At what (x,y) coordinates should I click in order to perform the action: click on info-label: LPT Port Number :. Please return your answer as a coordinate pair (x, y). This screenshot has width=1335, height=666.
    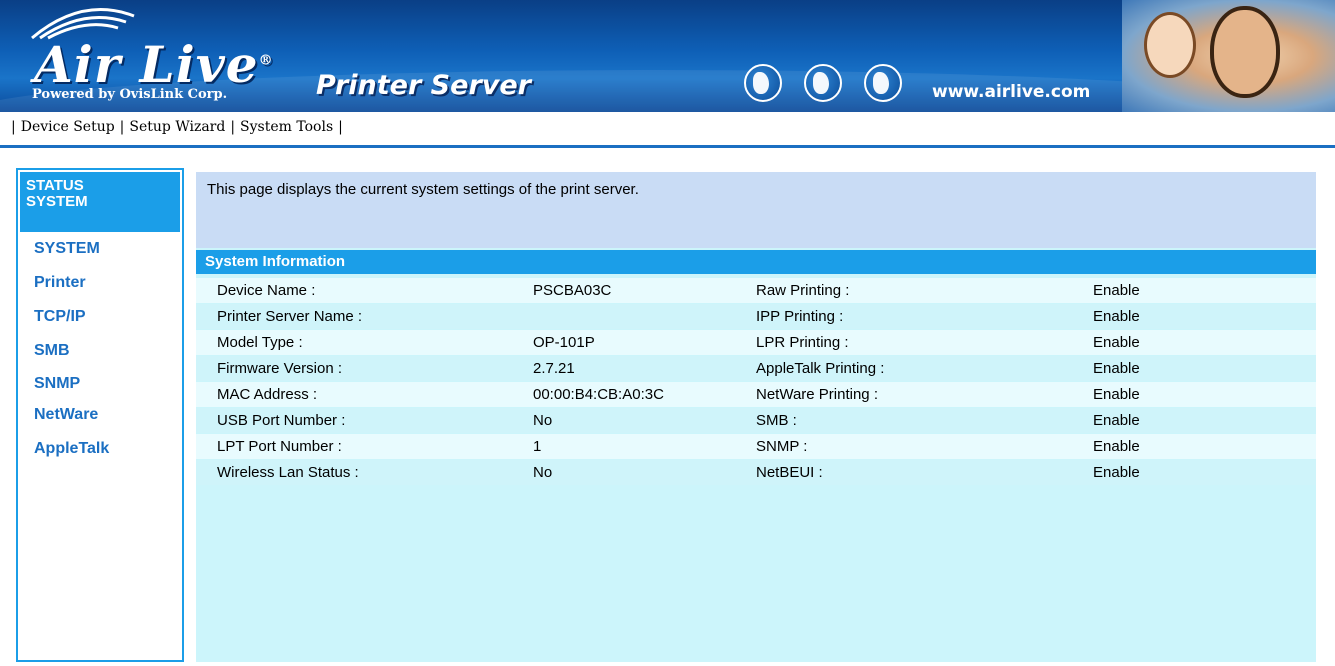
    Looking at the image, I should click on (279, 446).